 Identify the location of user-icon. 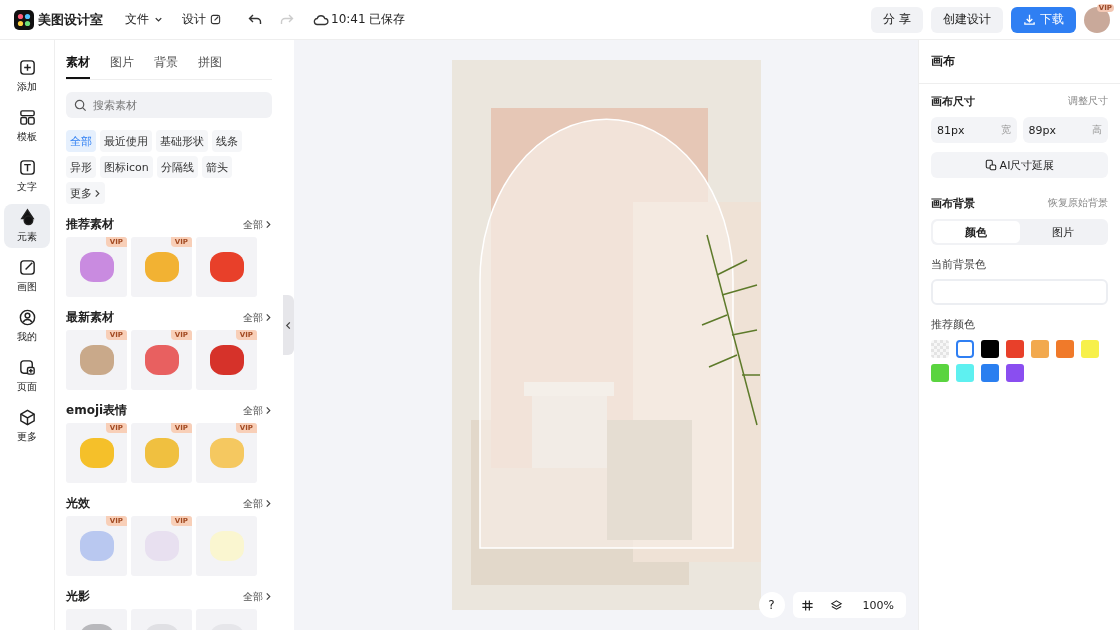
(27, 317).